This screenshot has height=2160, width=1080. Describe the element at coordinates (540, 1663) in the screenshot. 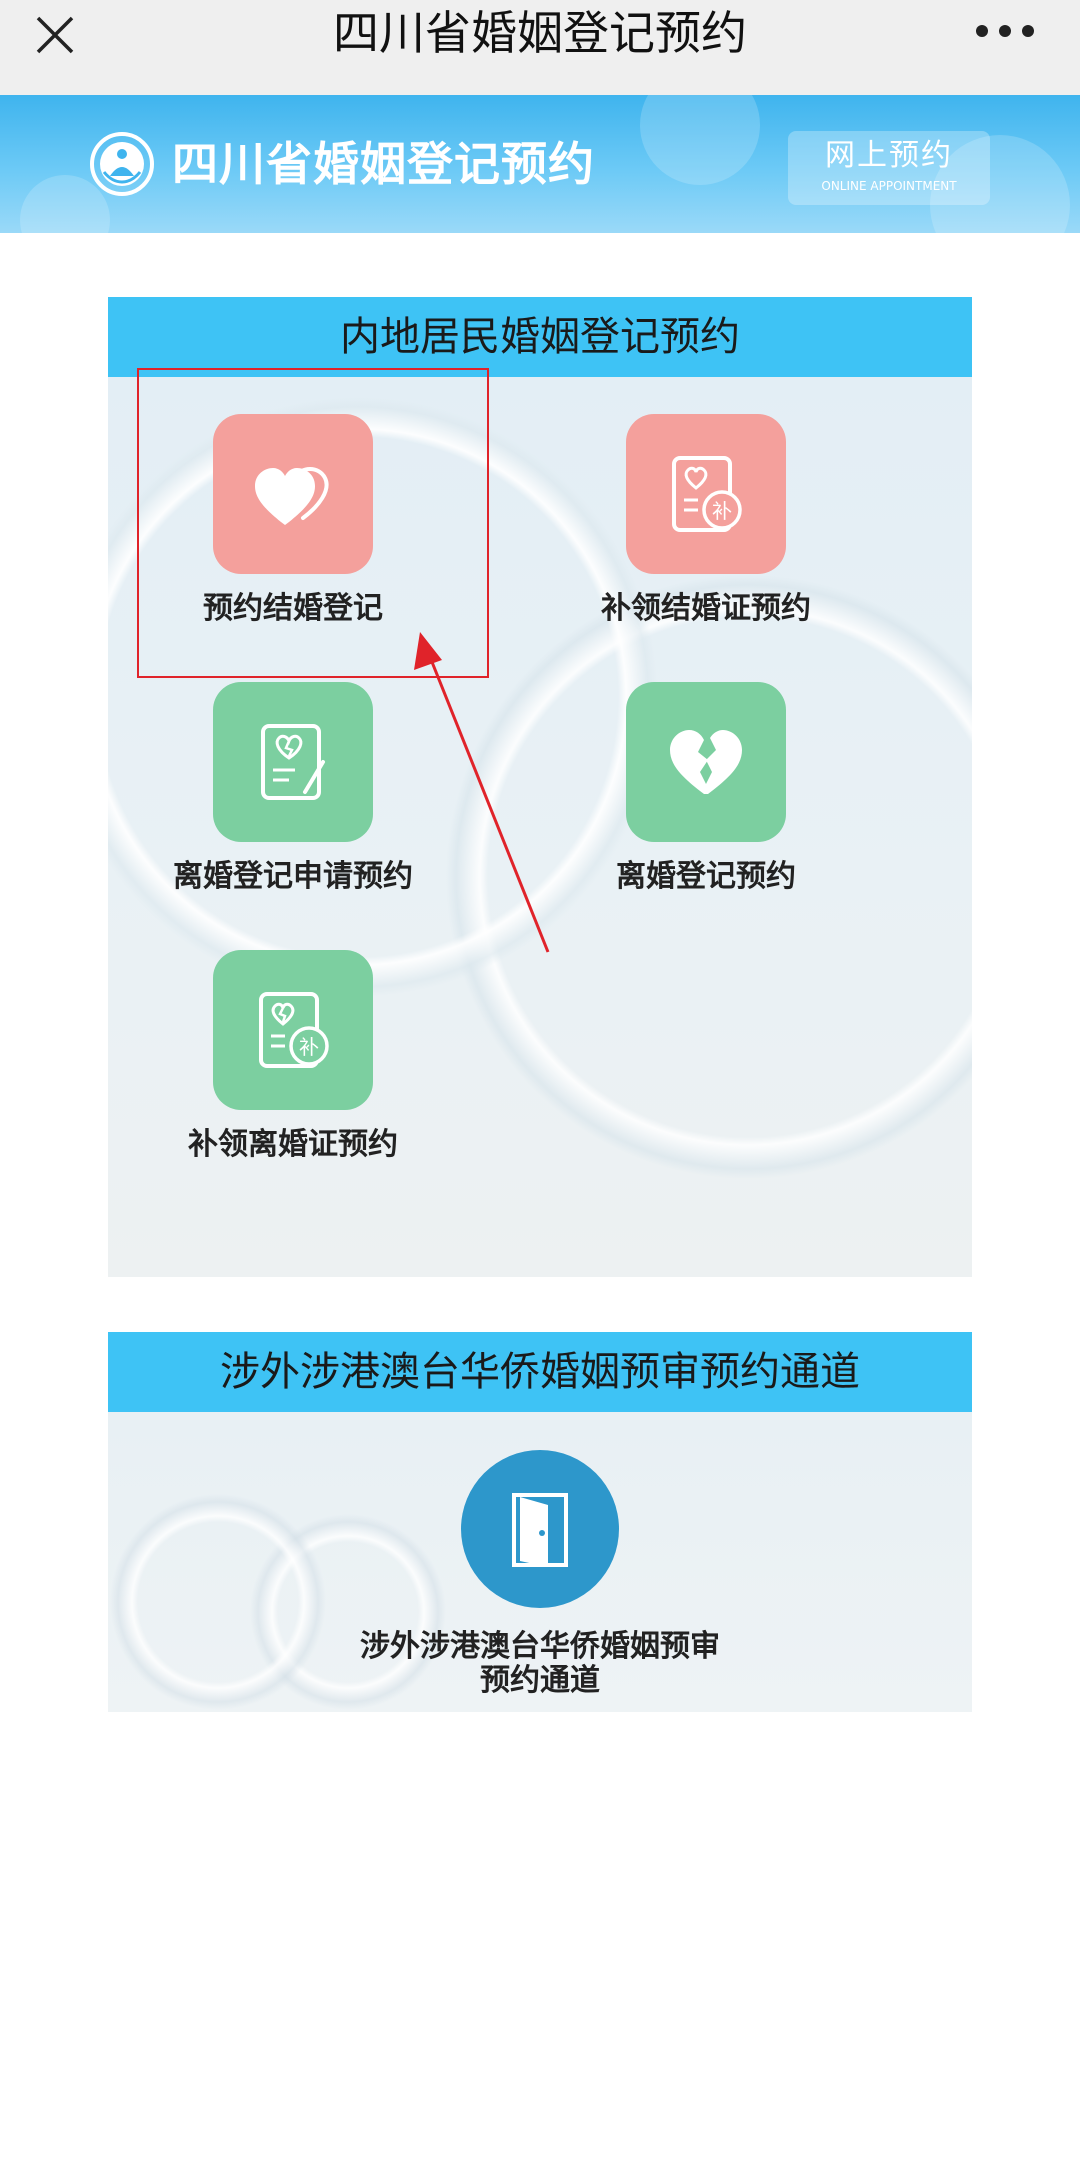

I see `tile-label: 涉外涉港澳台华侨婚姻预审预约通道` at that location.